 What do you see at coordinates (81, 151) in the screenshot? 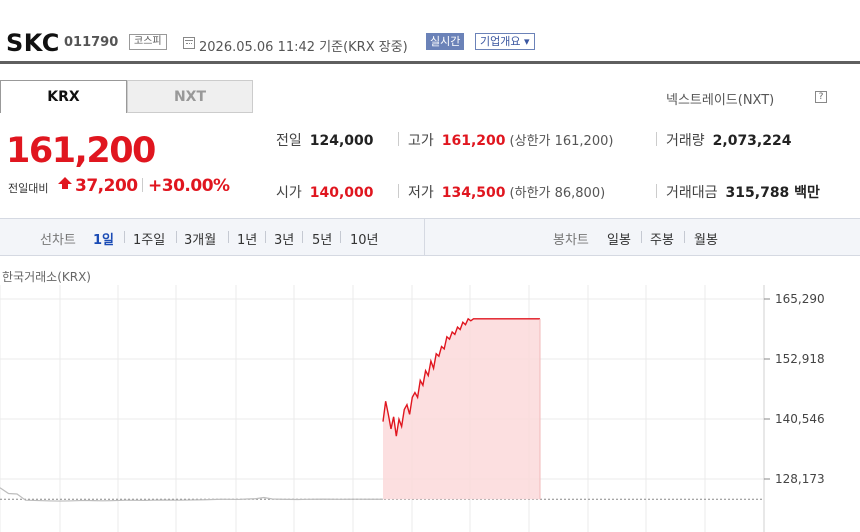
I see `current-price: 161,200` at bounding box center [81, 151].